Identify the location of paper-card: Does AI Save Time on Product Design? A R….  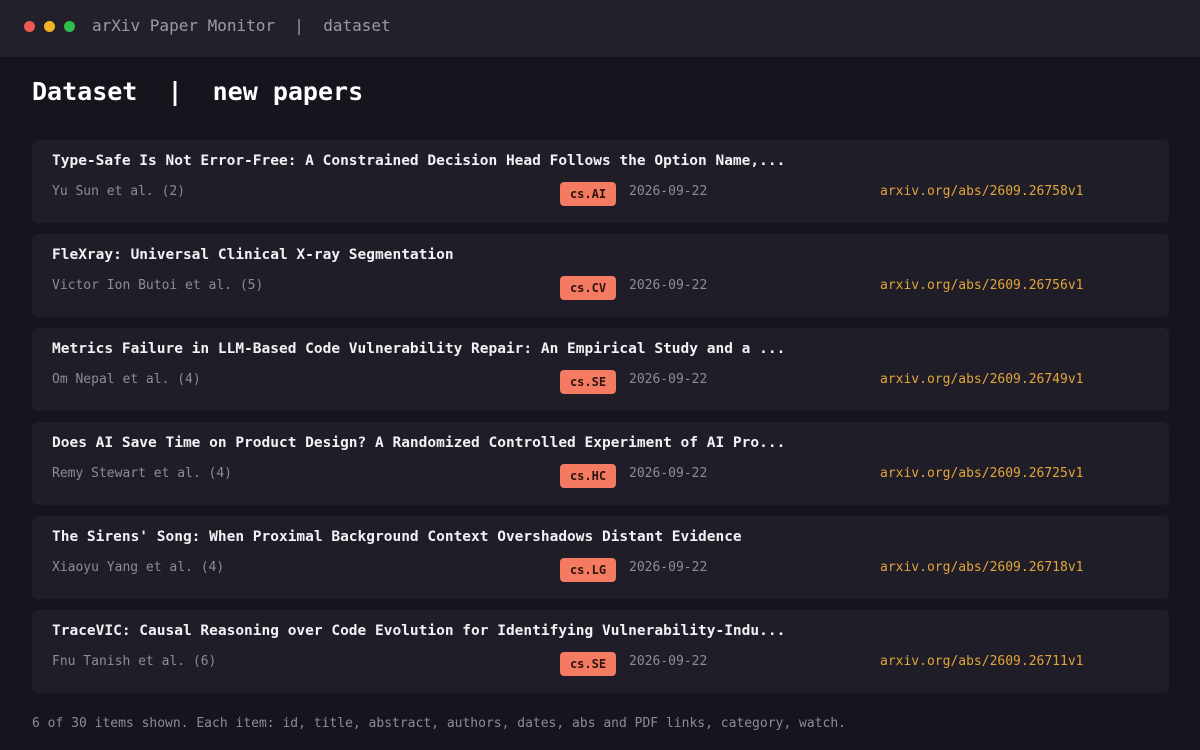
(600, 463).